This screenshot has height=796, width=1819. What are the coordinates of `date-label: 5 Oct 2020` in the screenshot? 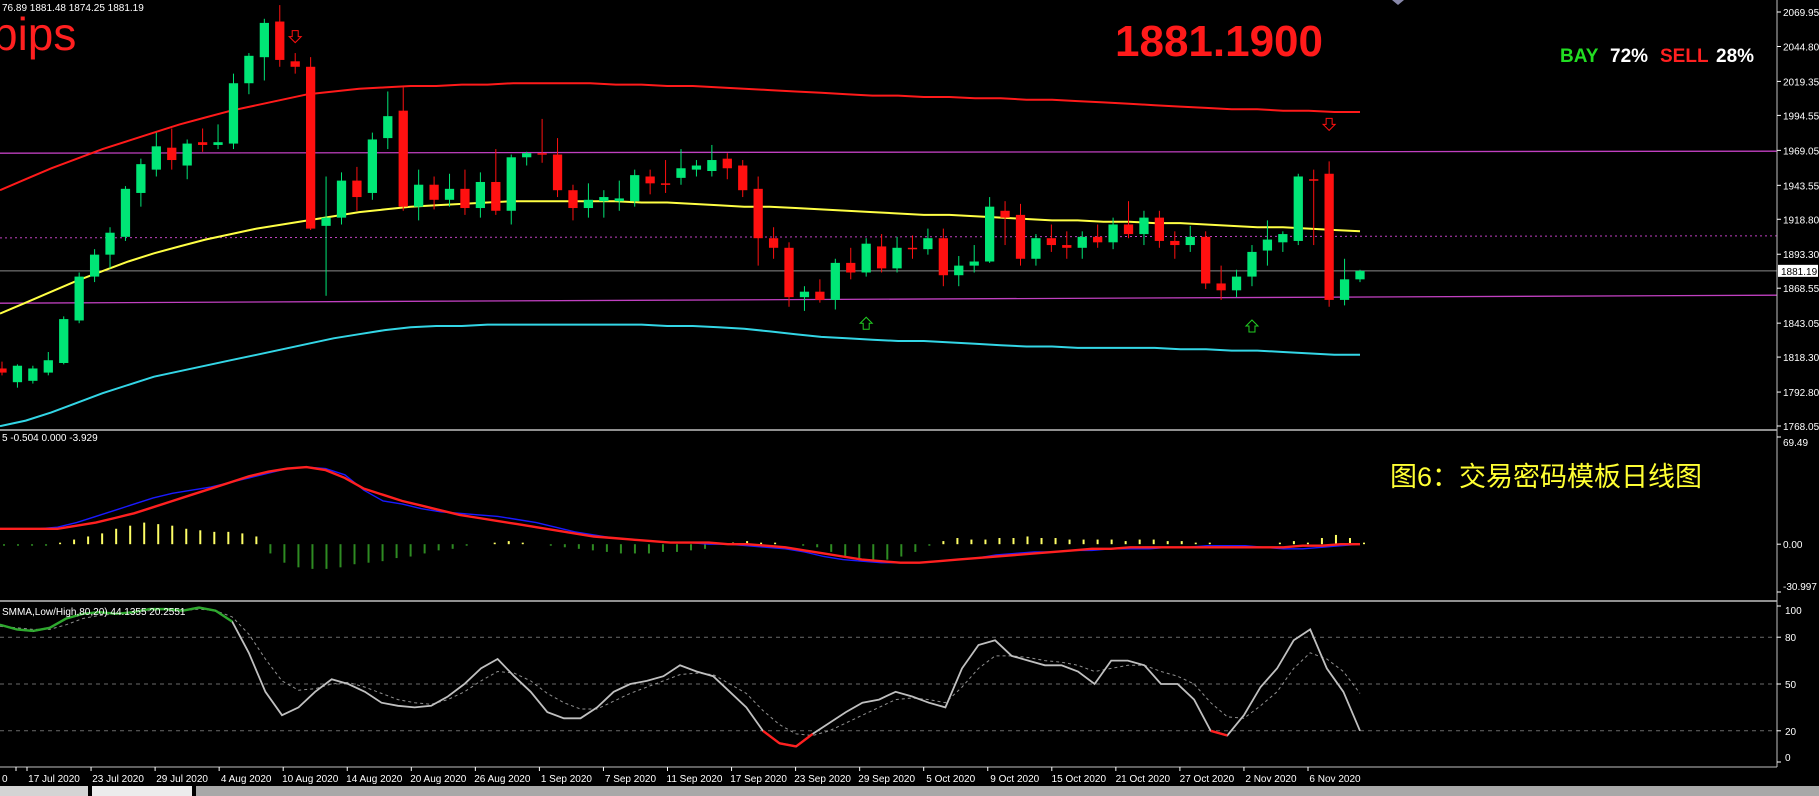 It's located at (950, 779).